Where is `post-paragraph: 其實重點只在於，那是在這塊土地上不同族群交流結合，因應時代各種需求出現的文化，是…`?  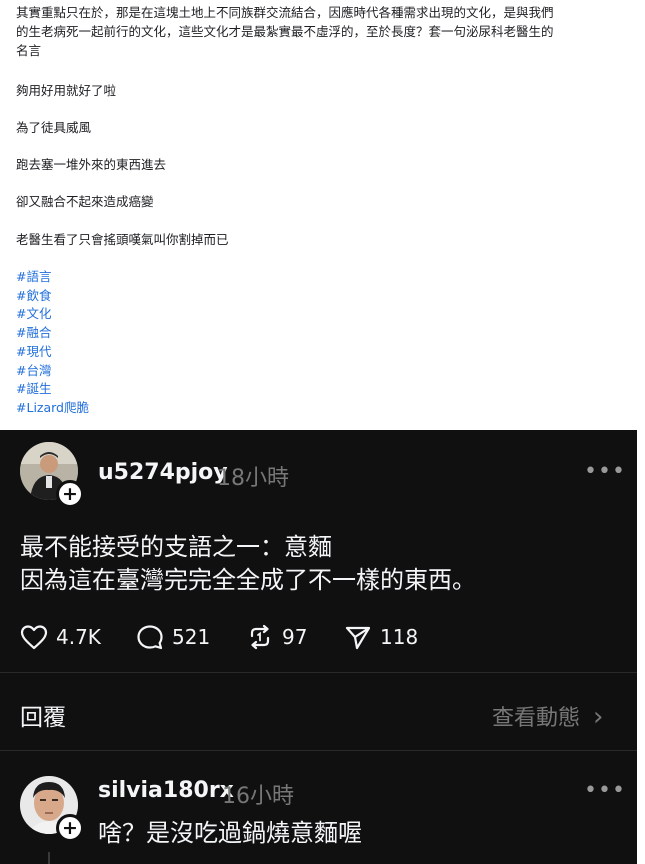
post-paragraph: 其實重點只在於，那是在這塊土地上不同族群交流結合，因應時代各種需求出現的文化，是… is located at coordinates (285, 12).